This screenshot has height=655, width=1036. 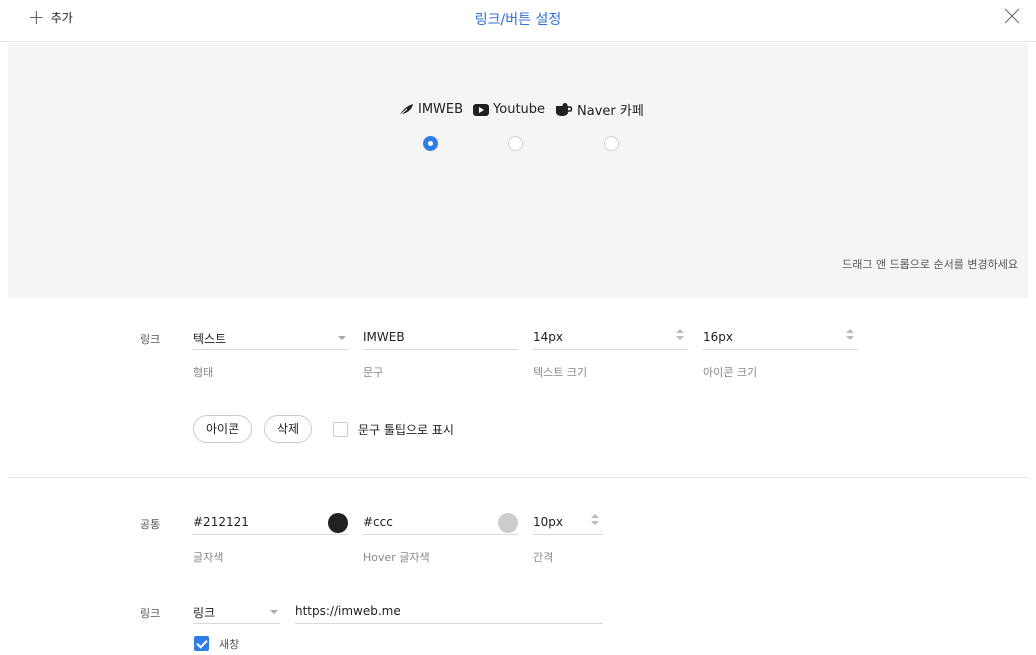 What do you see at coordinates (288, 429) in the screenshot?
I see `delete-button: 삭제` at bounding box center [288, 429].